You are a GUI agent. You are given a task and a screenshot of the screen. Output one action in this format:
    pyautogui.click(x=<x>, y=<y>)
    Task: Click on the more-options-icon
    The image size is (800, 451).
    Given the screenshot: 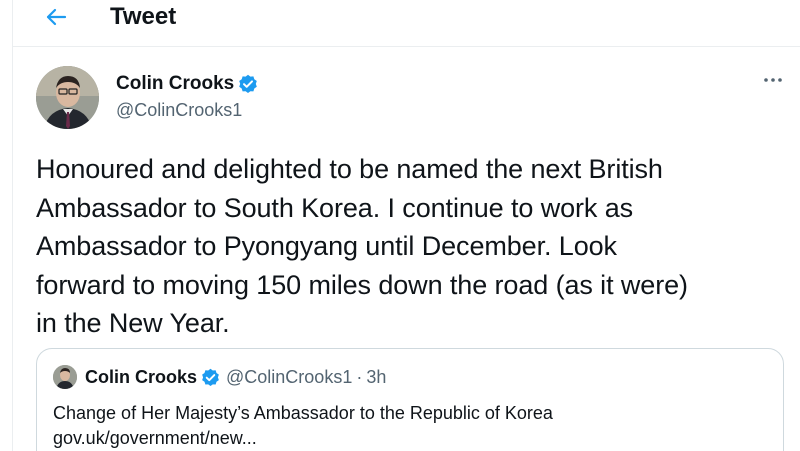 What is the action you would take?
    pyautogui.click(x=773, y=80)
    